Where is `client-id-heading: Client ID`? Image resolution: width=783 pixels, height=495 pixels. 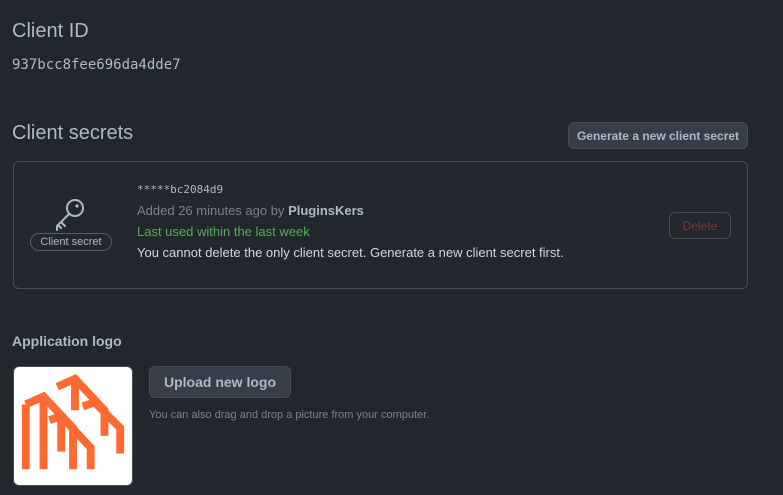 client-id-heading: Client ID is located at coordinates (50, 31).